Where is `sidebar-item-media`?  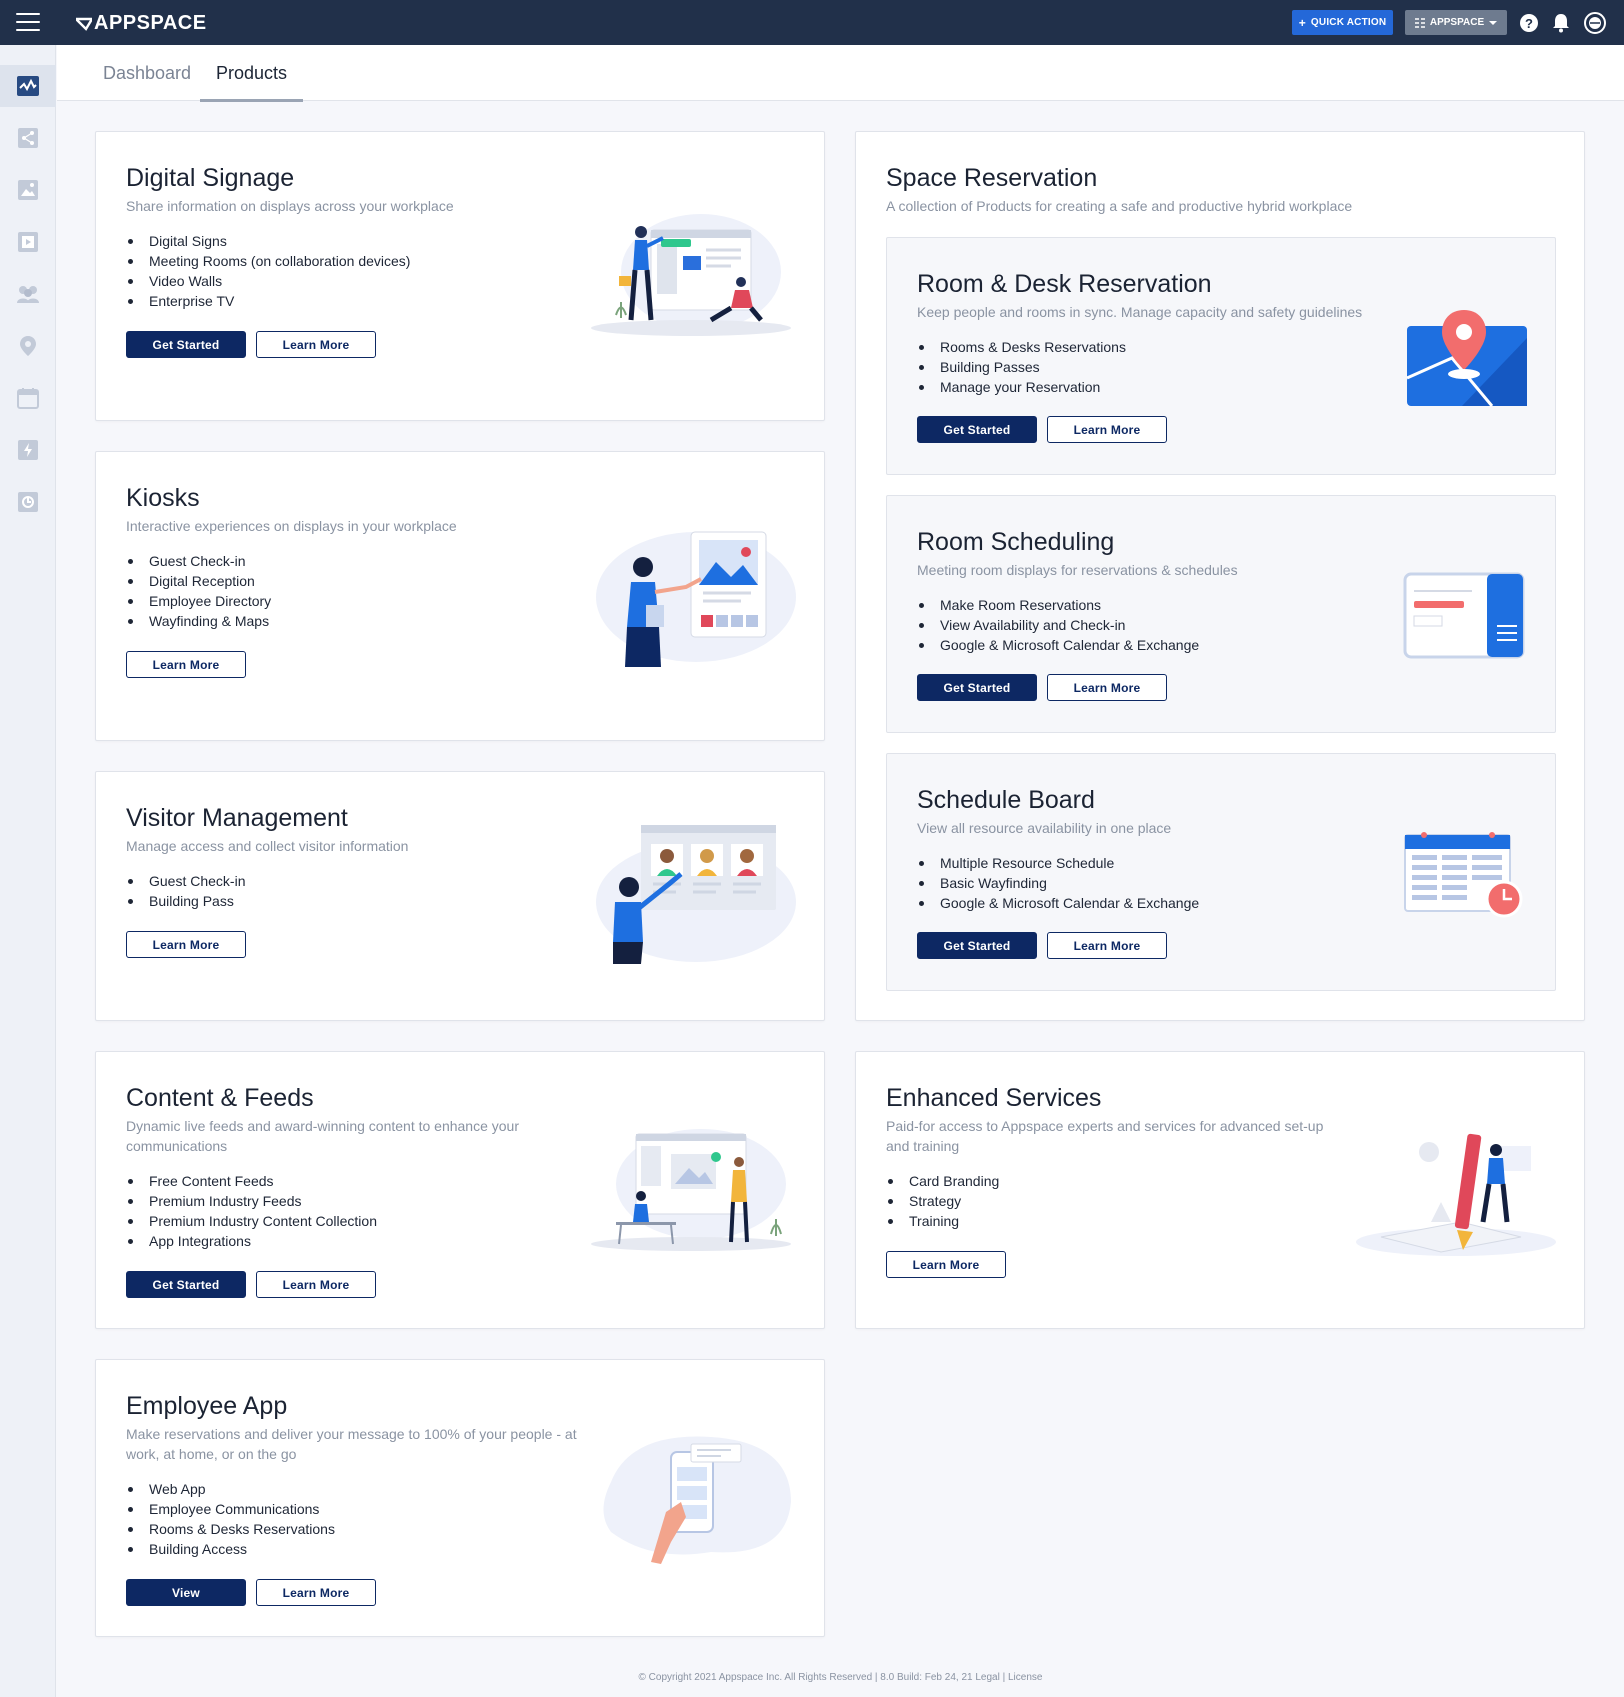 sidebar-item-media is located at coordinates (28, 242).